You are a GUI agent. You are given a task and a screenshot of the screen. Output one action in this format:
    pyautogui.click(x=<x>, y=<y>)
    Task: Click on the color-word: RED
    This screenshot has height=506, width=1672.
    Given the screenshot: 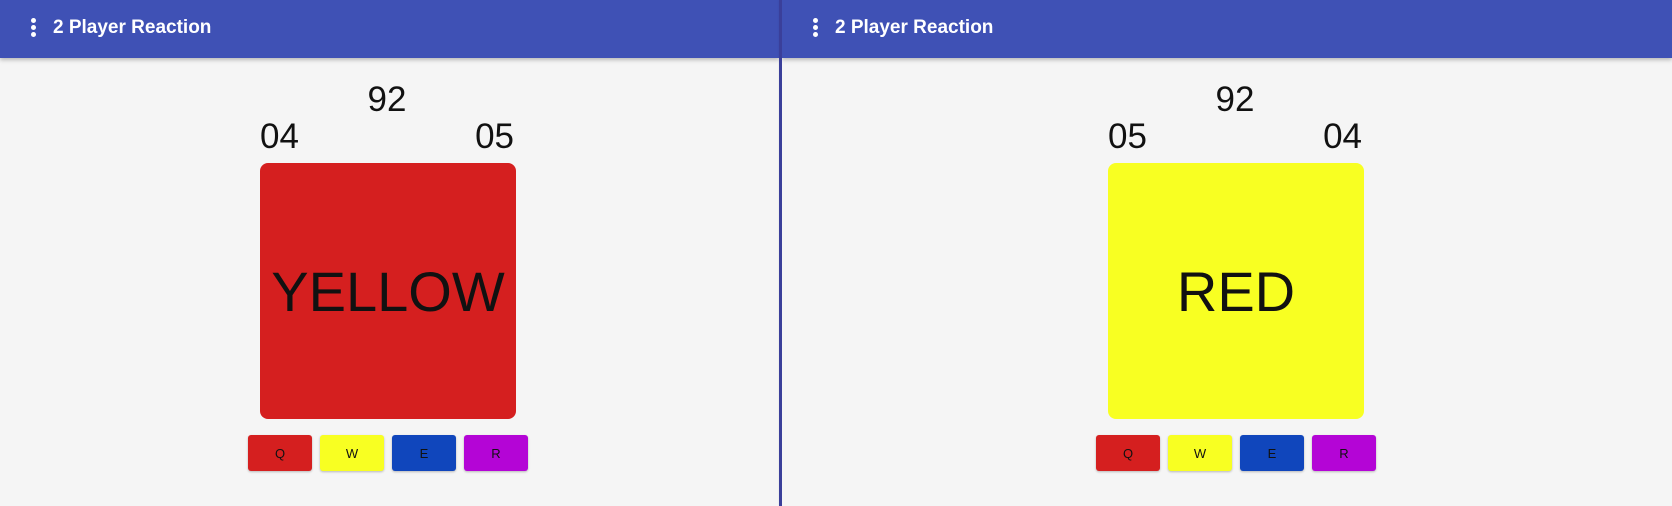 What is the action you would take?
    pyautogui.click(x=1236, y=291)
    